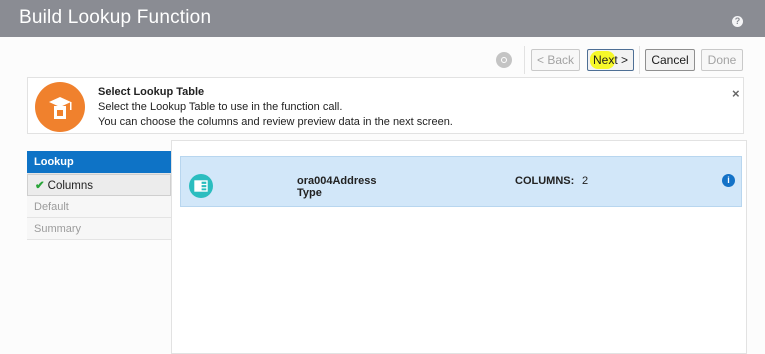  What do you see at coordinates (461, 181) in the screenshot?
I see `table-row` at bounding box center [461, 181].